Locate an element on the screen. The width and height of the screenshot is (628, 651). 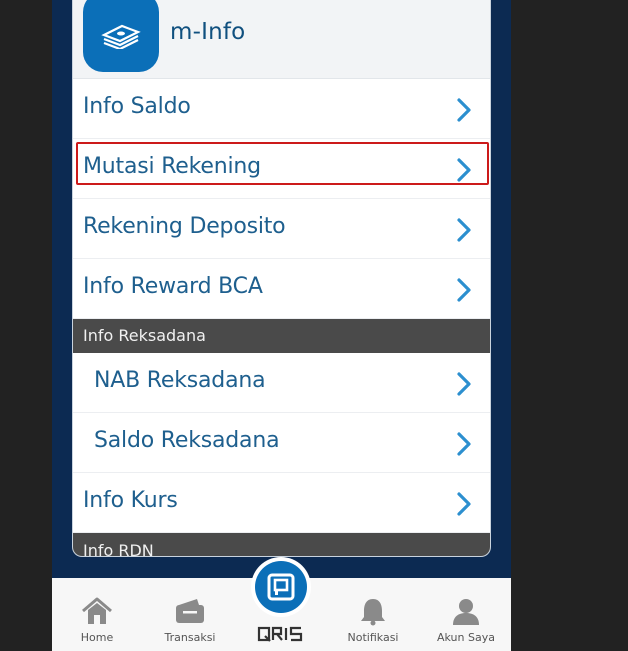
menu-item-mutasi-rekening: Mutasi Rekening is located at coordinates (281, 169).